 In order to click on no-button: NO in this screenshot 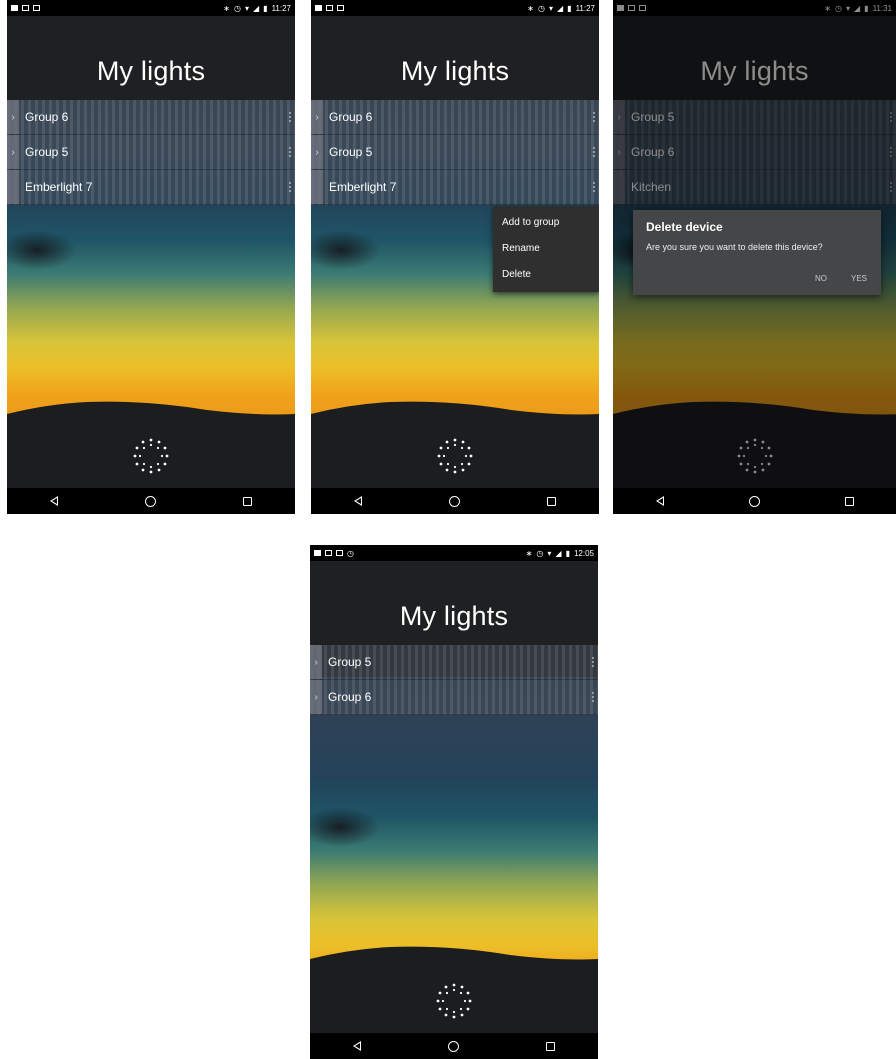, I will do `click(821, 278)`.